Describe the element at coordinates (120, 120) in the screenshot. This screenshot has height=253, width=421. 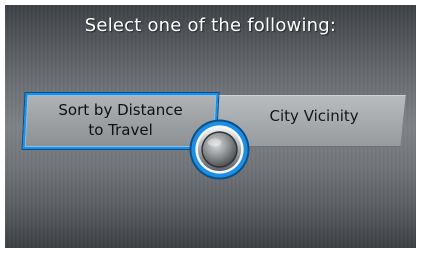
I see `sort-by-distance-label: Sort by Distance to Travel` at that location.